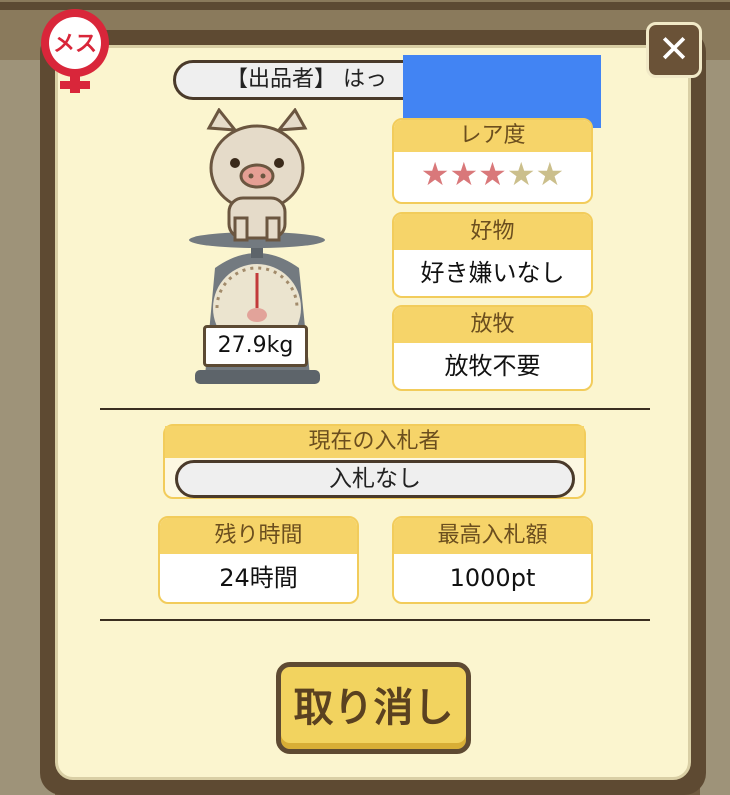 The width and height of the screenshot is (730, 795). Describe the element at coordinates (492, 560) in the screenshot. I see `highest-bid-box: 最高入札額 1000pt` at that location.